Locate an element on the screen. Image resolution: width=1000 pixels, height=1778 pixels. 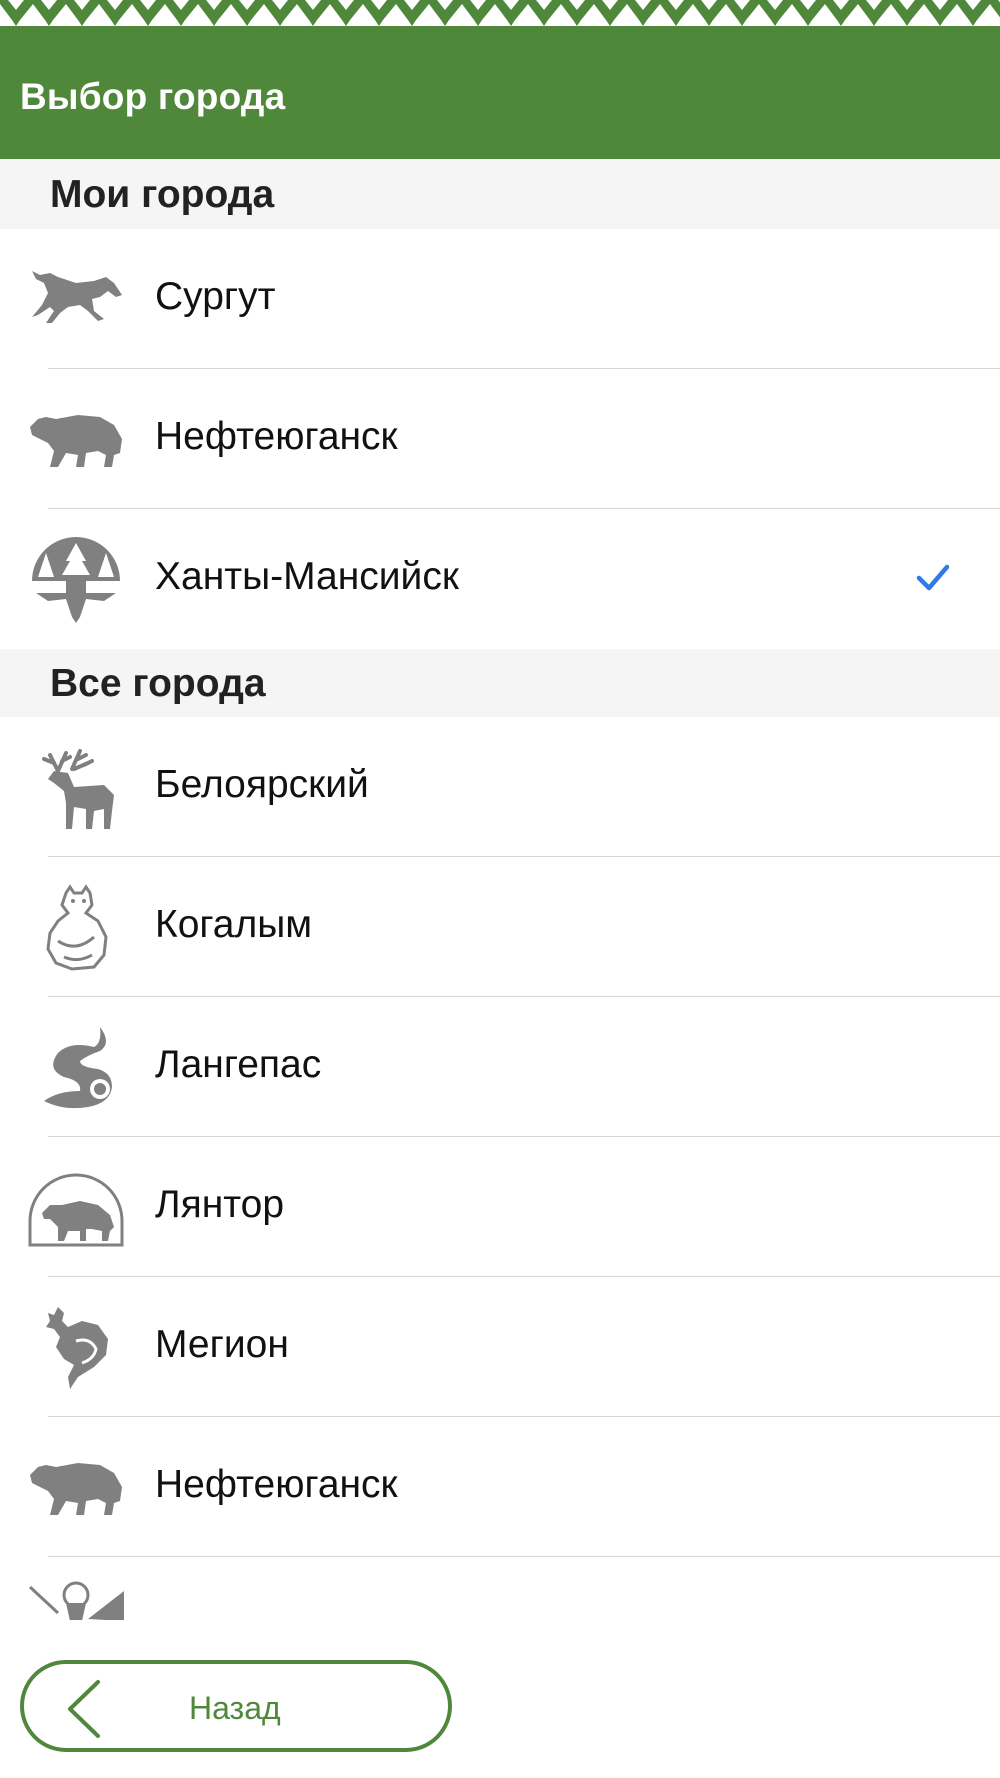
list-item-surgut: Сургут is located at coordinates (500, 299).